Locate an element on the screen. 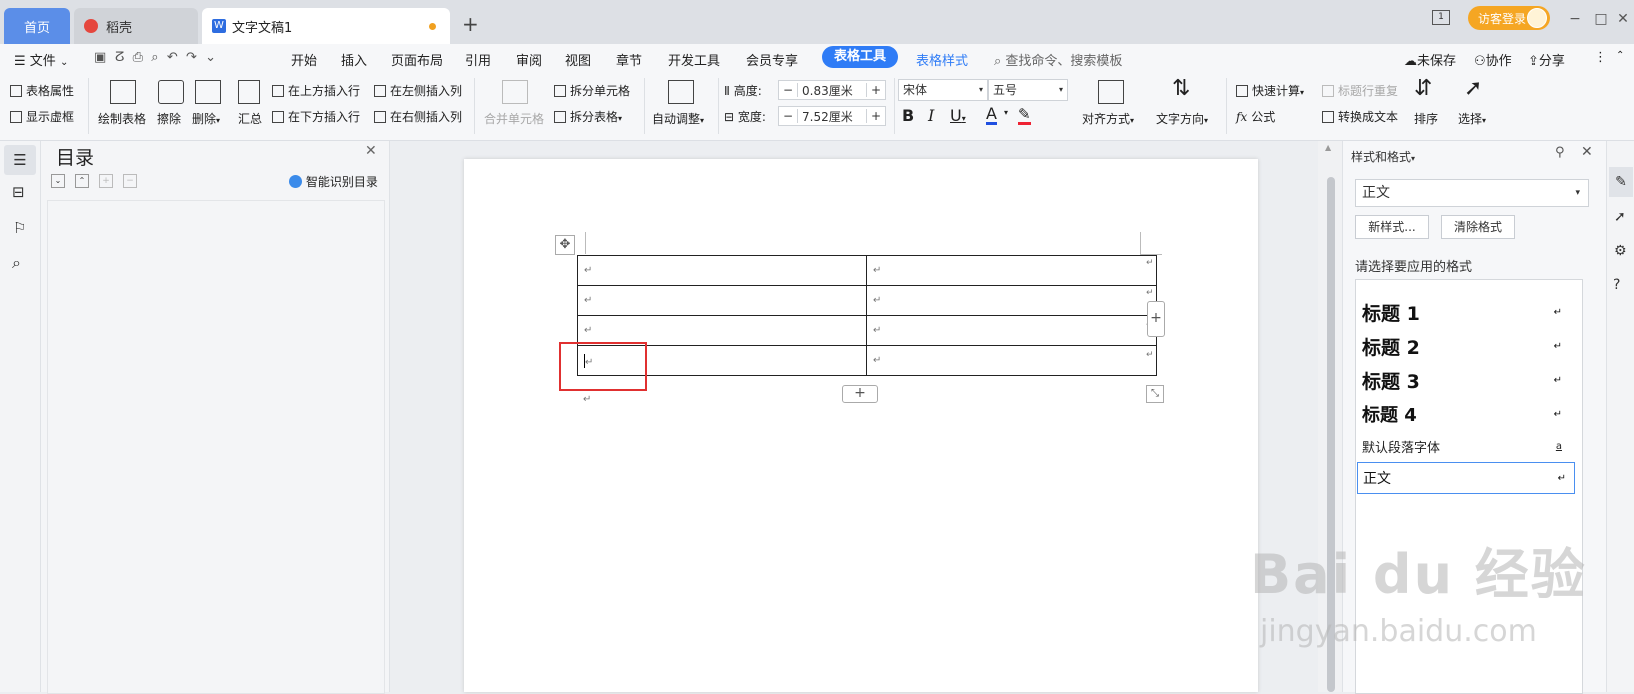 The height and width of the screenshot is (694, 1634). nav-pane-icon: ⊟ is located at coordinates (18, 192).